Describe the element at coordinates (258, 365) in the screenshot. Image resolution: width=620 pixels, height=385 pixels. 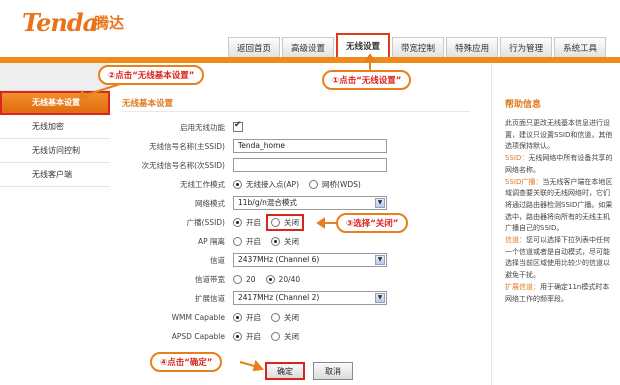
I see `arrow-4-head` at that location.